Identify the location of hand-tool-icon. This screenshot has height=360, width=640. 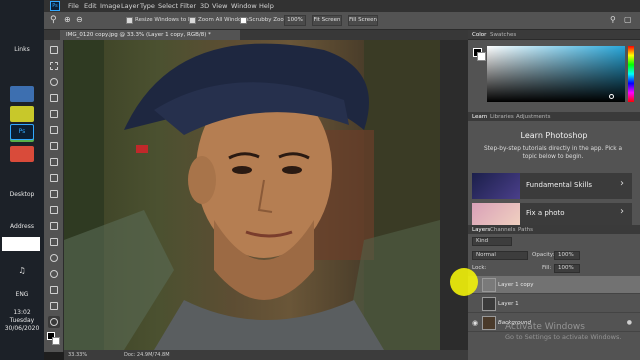
(54, 306).